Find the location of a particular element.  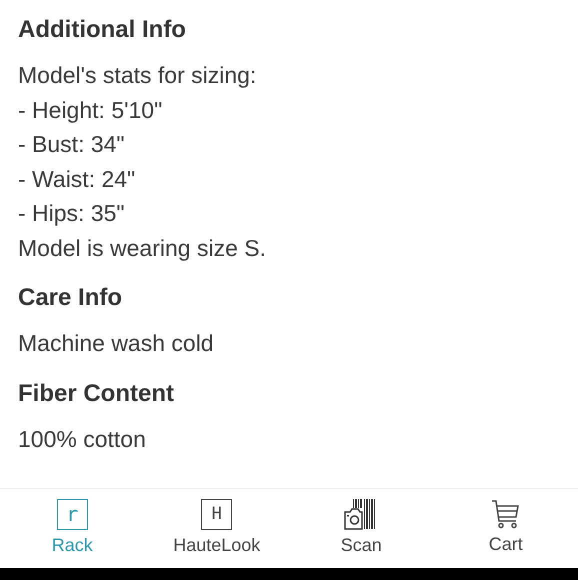

section-heading: Fiber Content is located at coordinates (96, 393).